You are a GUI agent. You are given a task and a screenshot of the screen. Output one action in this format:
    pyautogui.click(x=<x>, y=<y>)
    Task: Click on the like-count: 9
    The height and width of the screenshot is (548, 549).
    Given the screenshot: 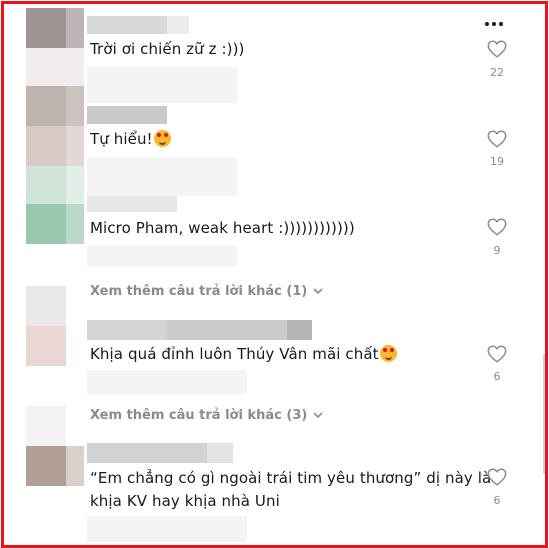 What is the action you would take?
    pyautogui.click(x=497, y=250)
    